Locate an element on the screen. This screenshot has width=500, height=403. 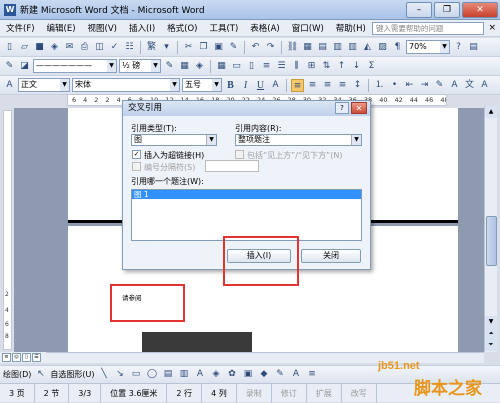
insert-hyperlink-checkbox: ✓ is located at coordinates (136, 154).